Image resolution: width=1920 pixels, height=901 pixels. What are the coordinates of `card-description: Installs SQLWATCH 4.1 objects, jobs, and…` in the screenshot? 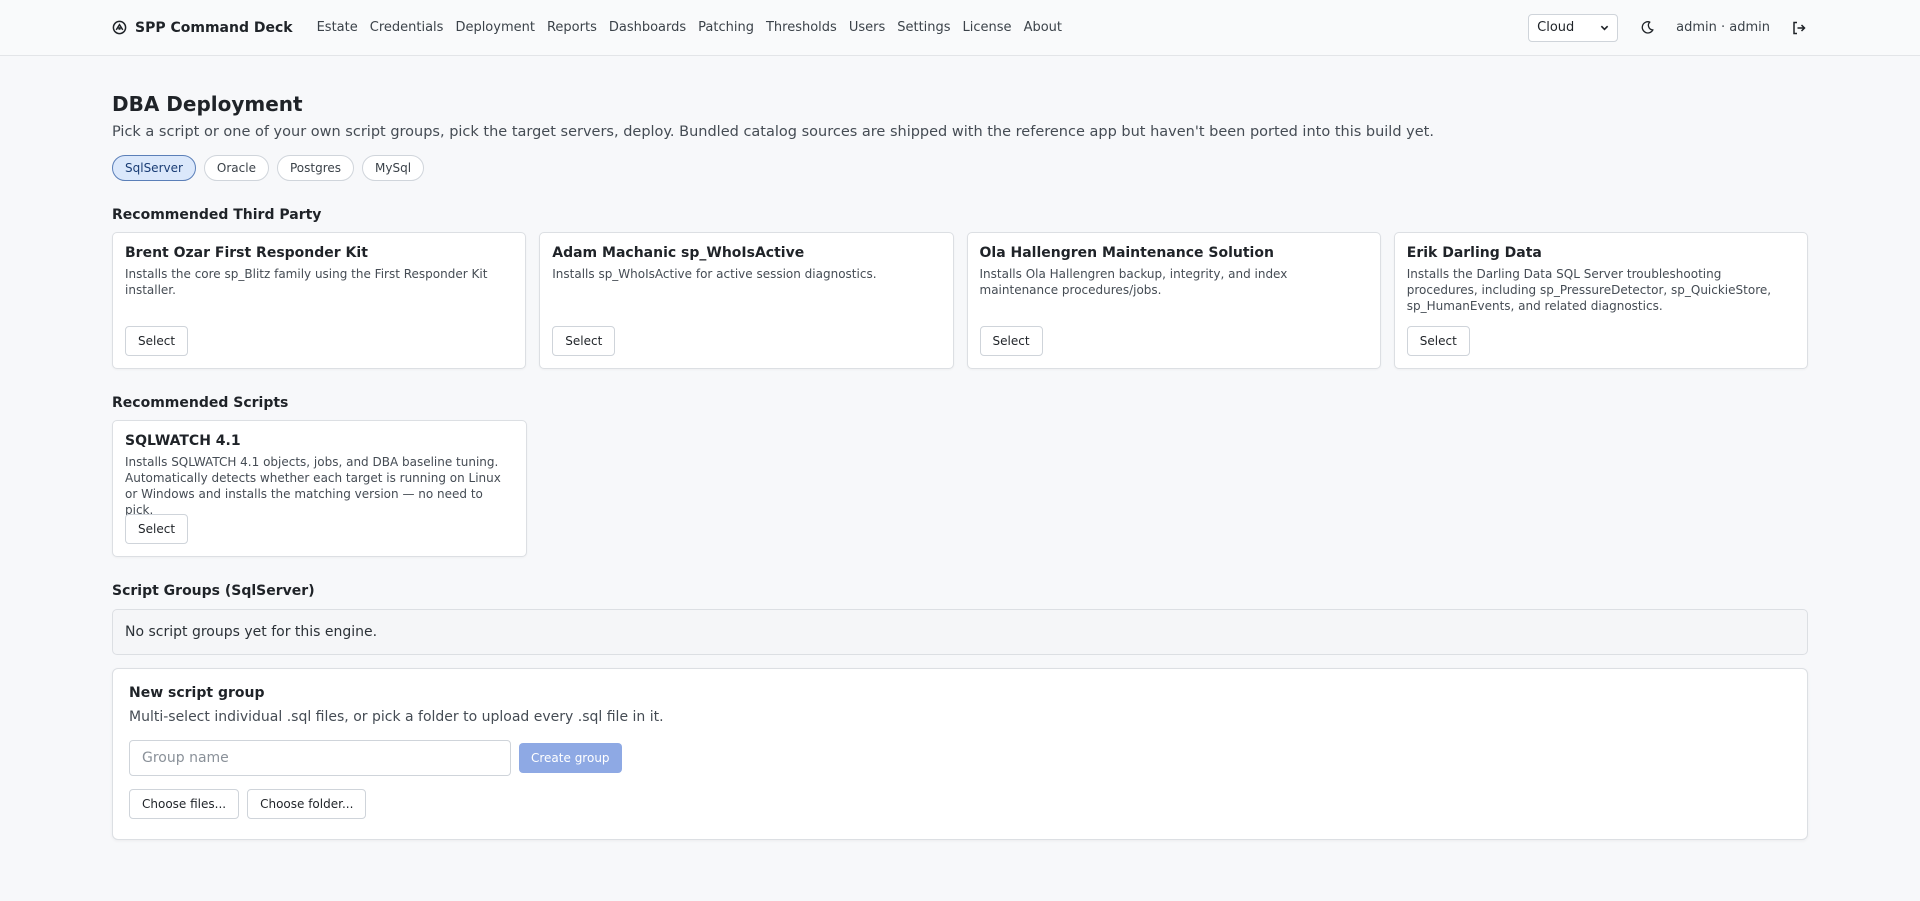 It's located at (313, 486).